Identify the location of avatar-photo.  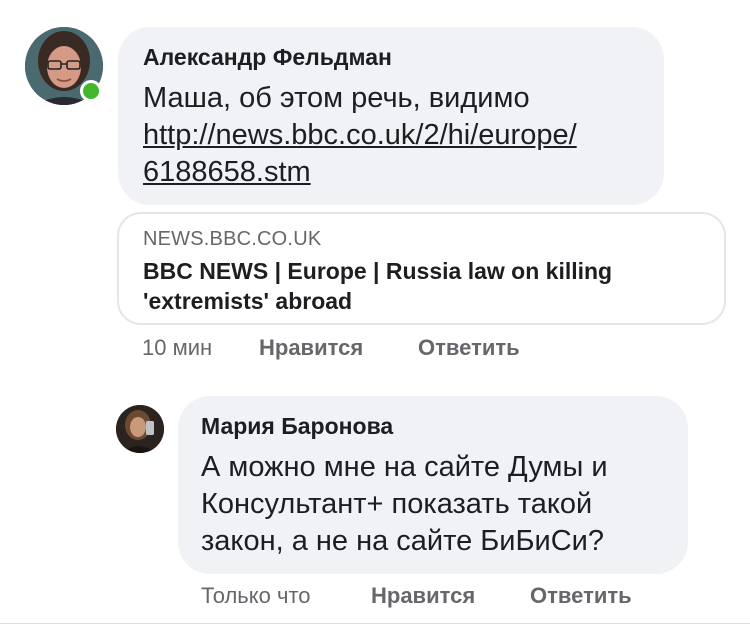
(140, 429).